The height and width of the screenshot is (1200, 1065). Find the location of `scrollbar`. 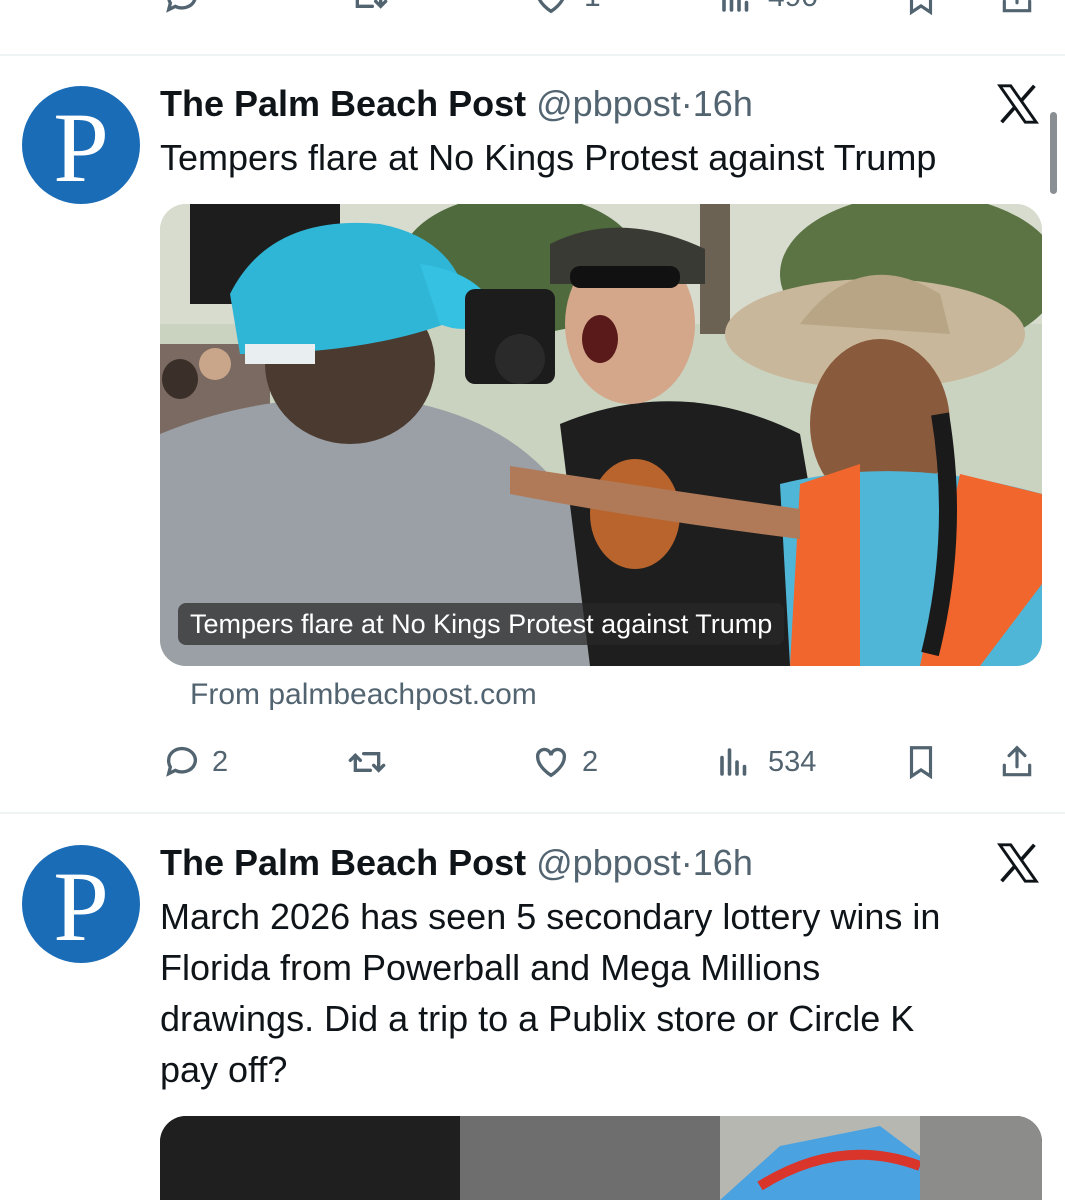

scrollbar is located at coordinates (1053, 153).